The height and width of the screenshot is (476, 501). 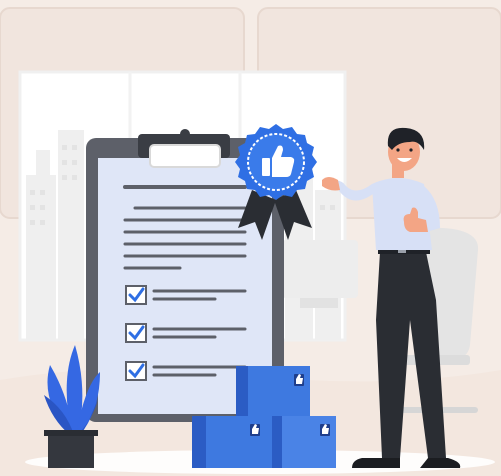 I want to click on box-bottom-right, so click(x=304, y=442).